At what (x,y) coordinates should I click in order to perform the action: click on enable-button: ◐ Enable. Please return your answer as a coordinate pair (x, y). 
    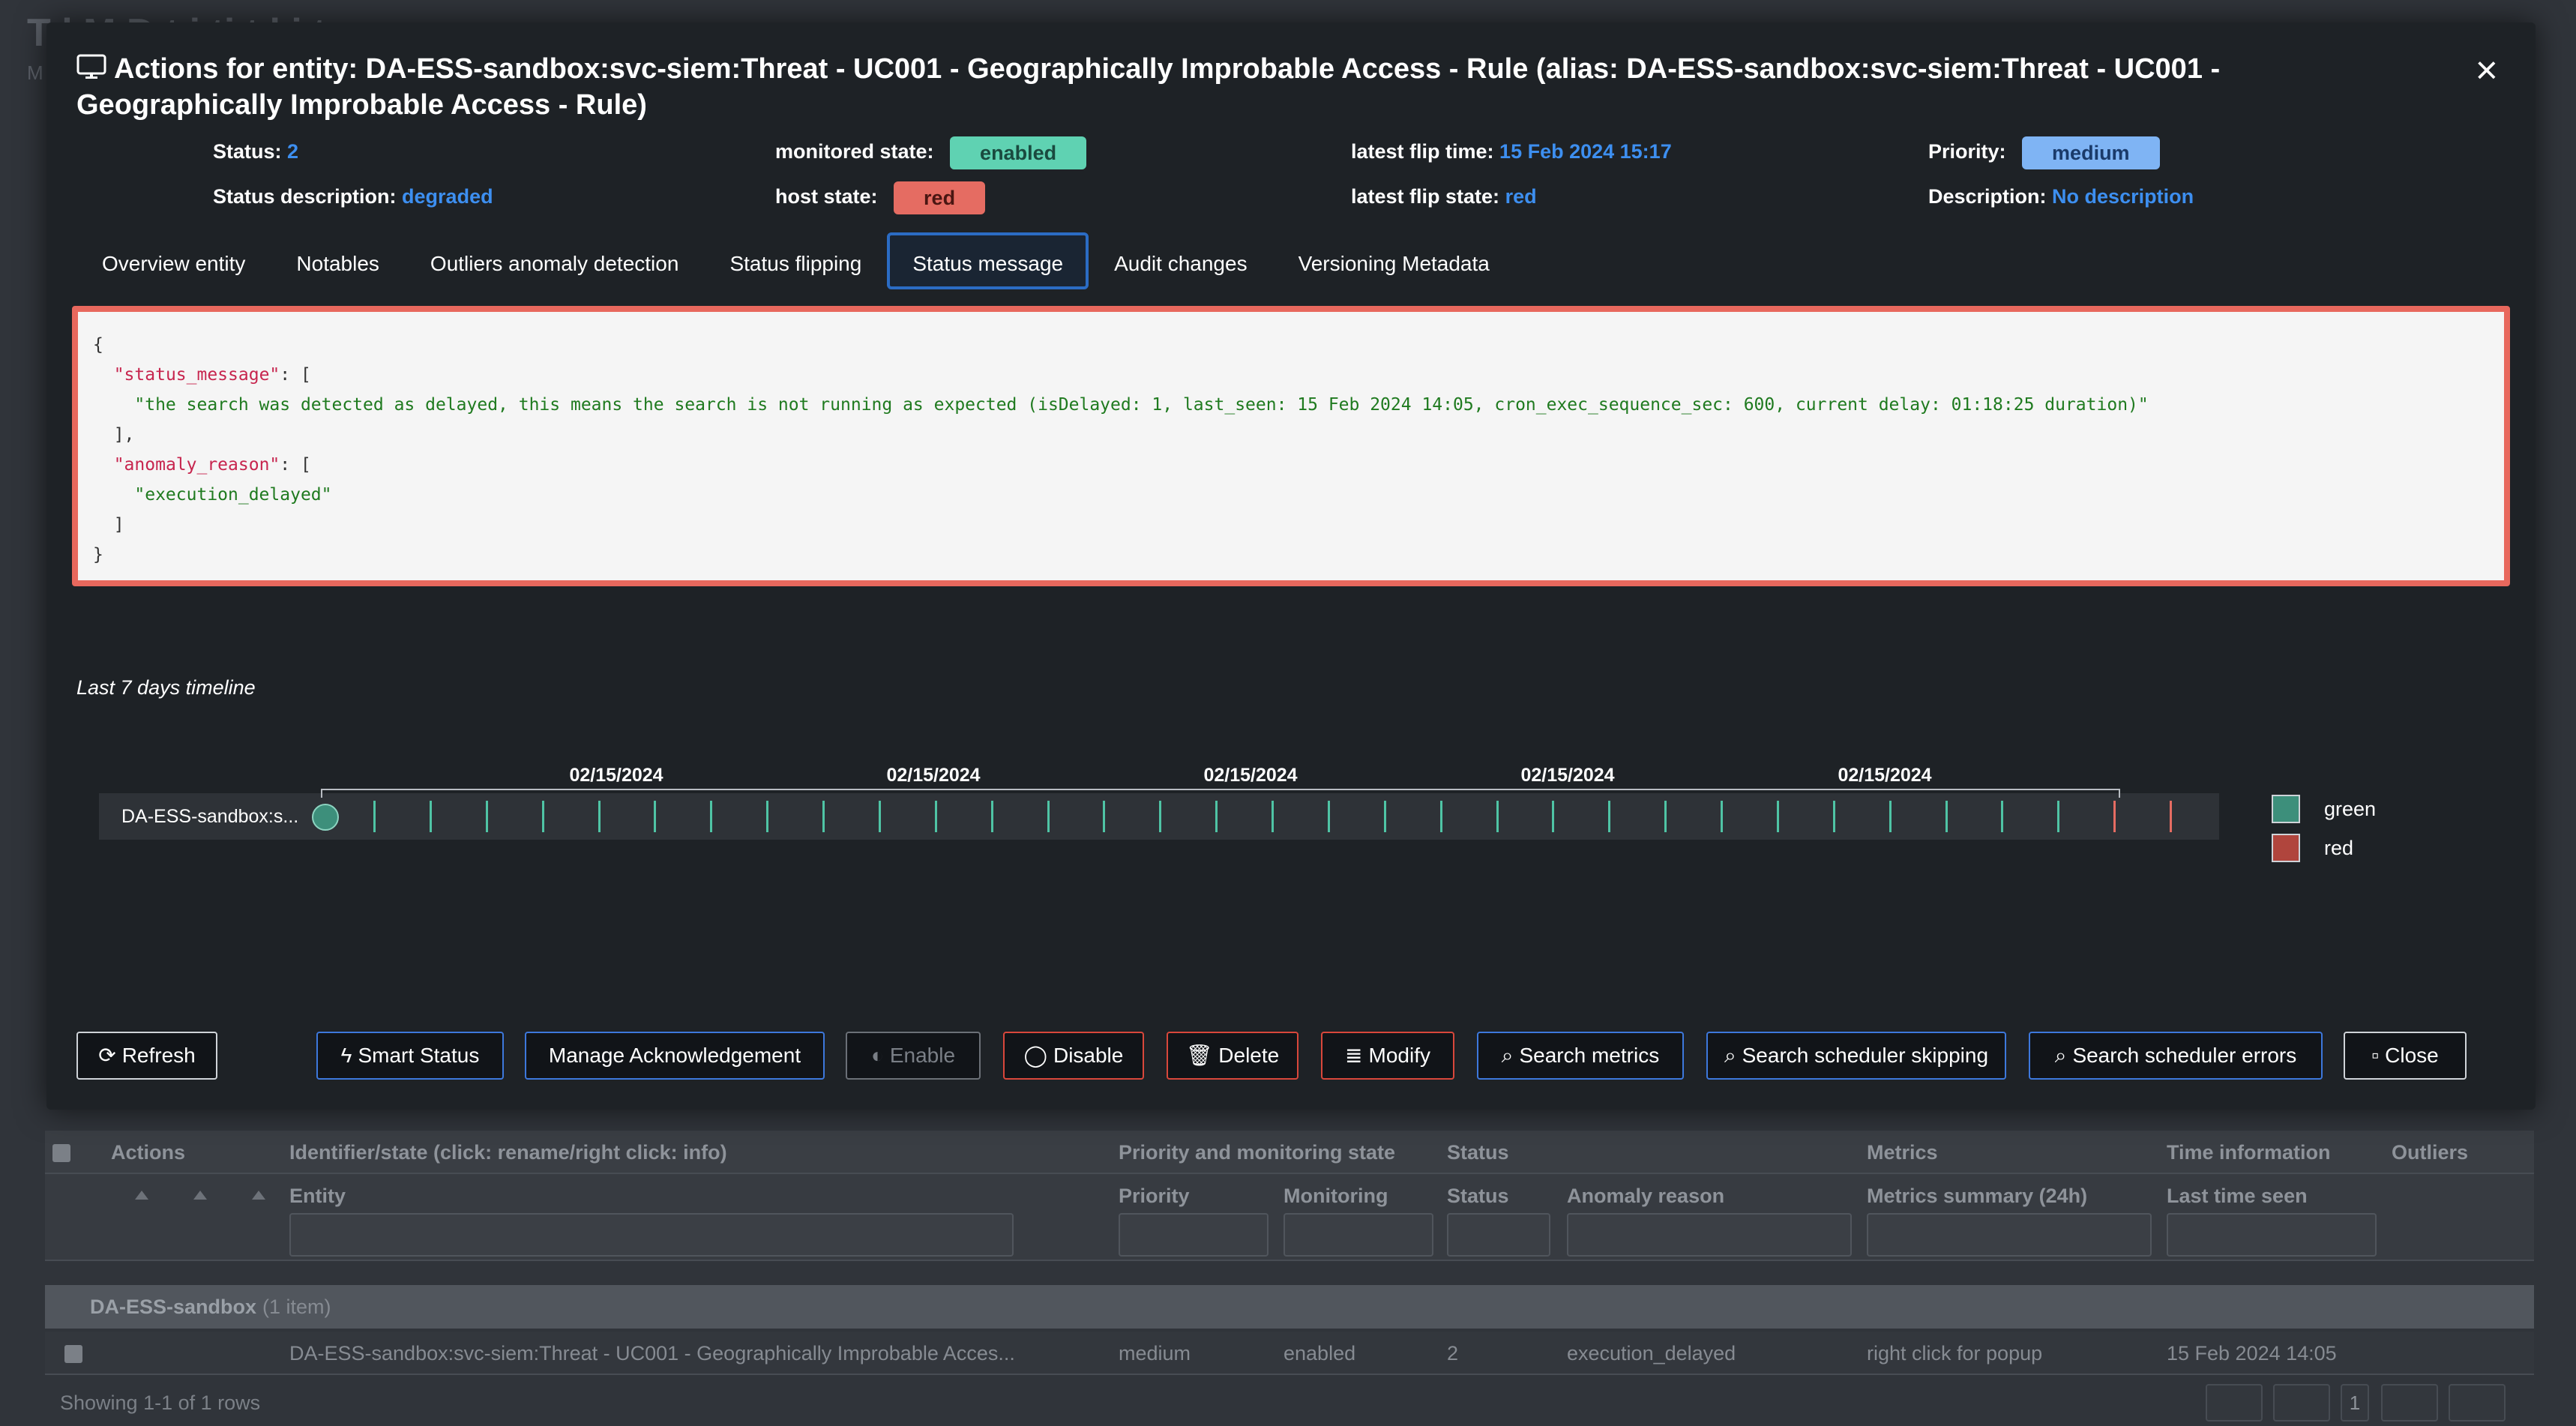
    Looking at the image, I should click on (913, 1056).